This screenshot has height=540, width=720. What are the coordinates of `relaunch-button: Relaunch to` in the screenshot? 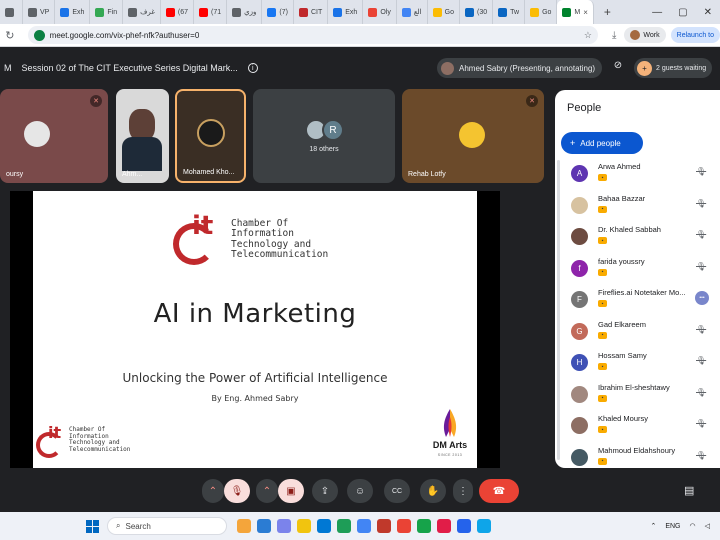 It's located at (695, 35).